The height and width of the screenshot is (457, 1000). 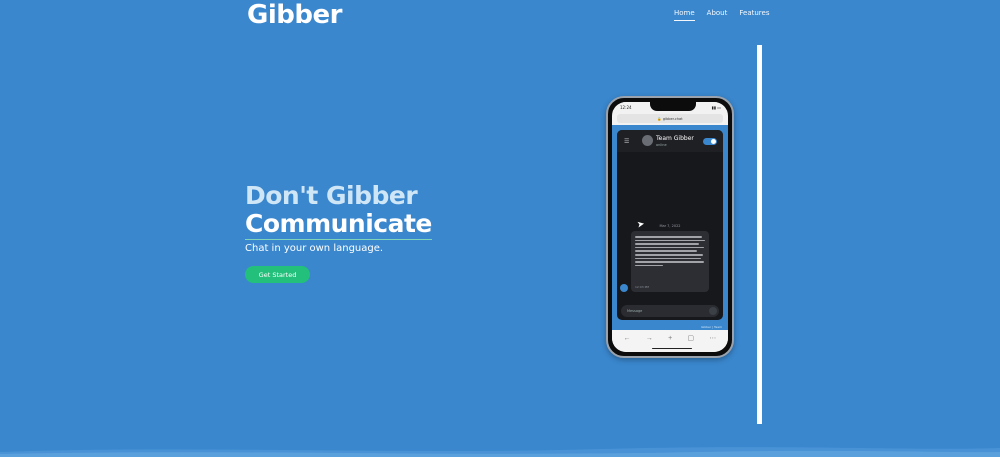 I want to click on message-time: 12:03 PM, so click(x=642, y=287).